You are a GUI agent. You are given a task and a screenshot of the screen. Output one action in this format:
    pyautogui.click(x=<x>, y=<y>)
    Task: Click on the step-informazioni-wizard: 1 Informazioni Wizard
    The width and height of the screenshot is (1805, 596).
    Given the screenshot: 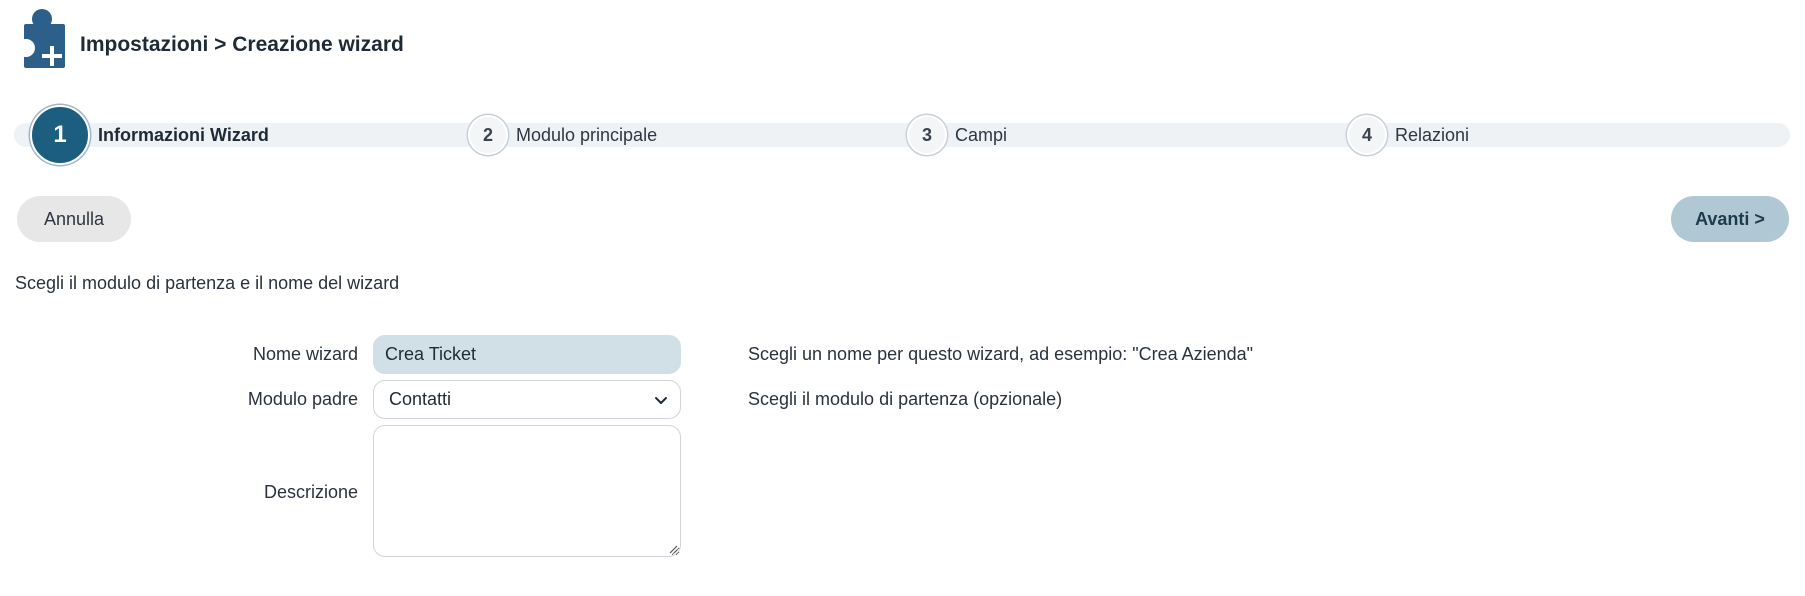 What is the action you would take?
    pyautogui.click(x=149, y=135)
    